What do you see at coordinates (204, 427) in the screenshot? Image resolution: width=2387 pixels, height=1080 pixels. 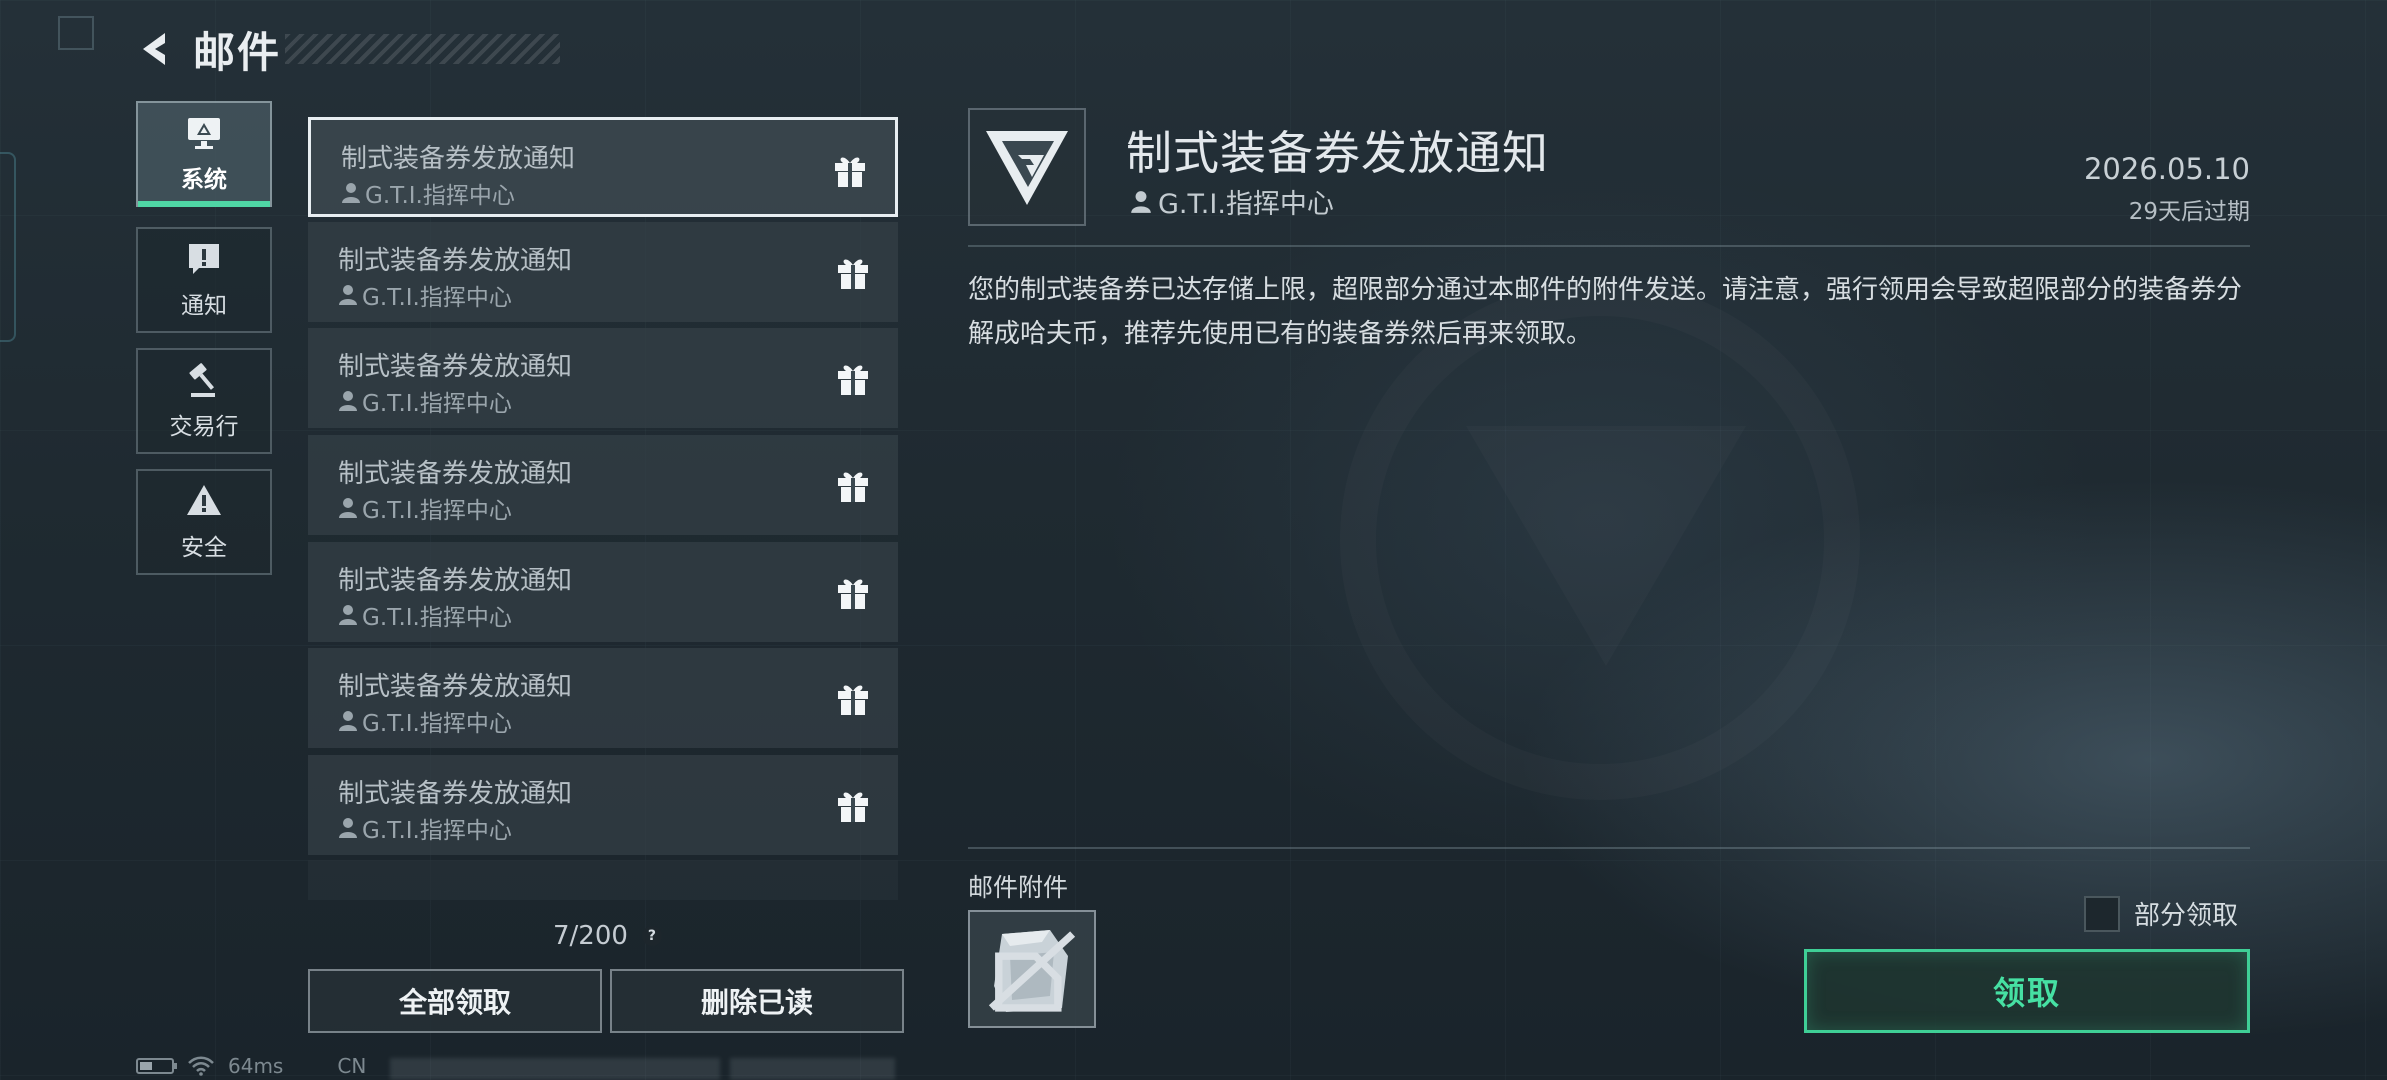 I see `category-label: 交易行` at bounding box center [204, 427].